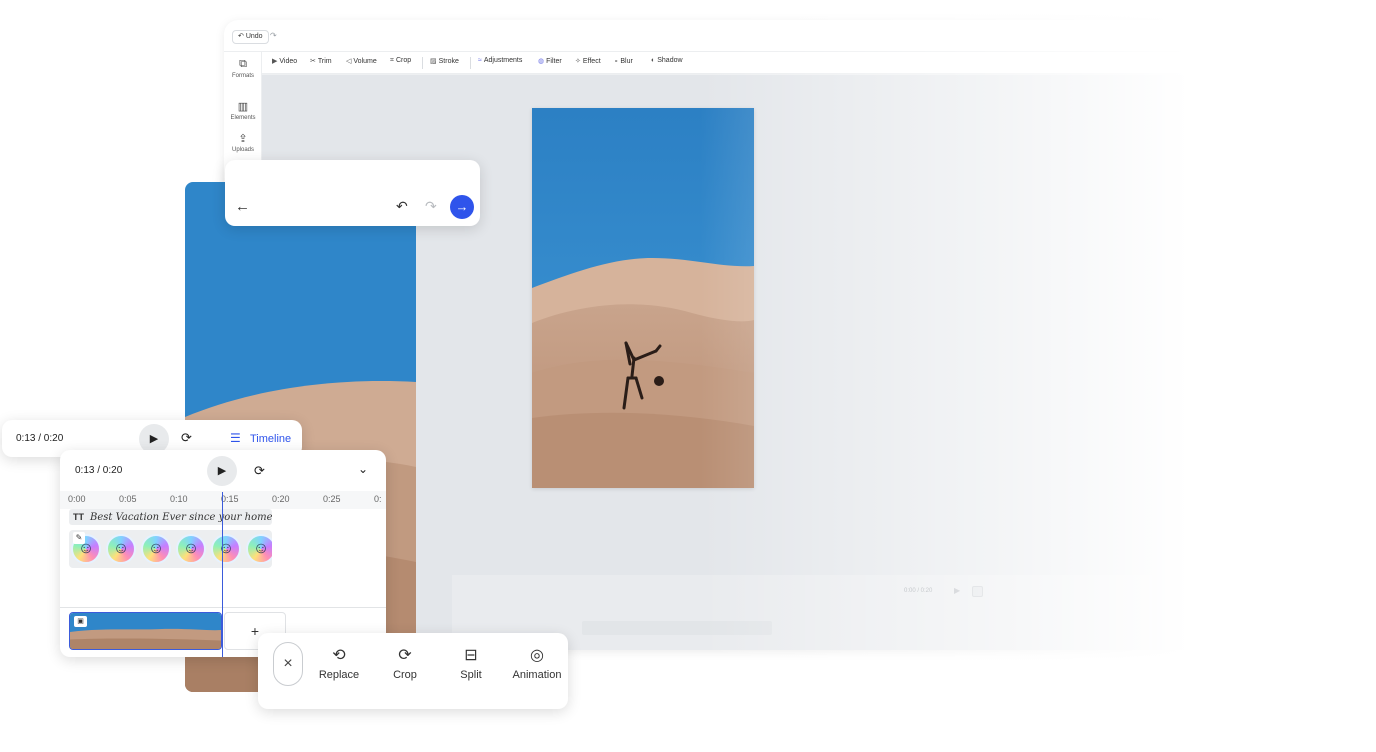 Image resolution: width=1376 pixels, height=752 pixels. What do you see at coordinates (977, 591) in the screenshot?
I see `editor-fullscreen-icon` at bounding box center [977, 591].